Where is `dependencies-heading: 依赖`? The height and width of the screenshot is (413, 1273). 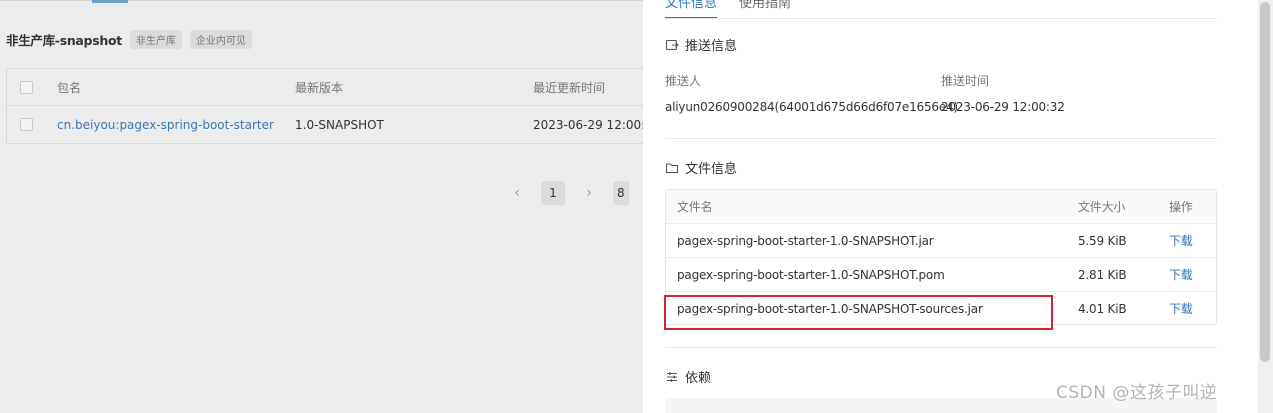 dependencies-heading: 依赖 is located at coordinates (688, 376).